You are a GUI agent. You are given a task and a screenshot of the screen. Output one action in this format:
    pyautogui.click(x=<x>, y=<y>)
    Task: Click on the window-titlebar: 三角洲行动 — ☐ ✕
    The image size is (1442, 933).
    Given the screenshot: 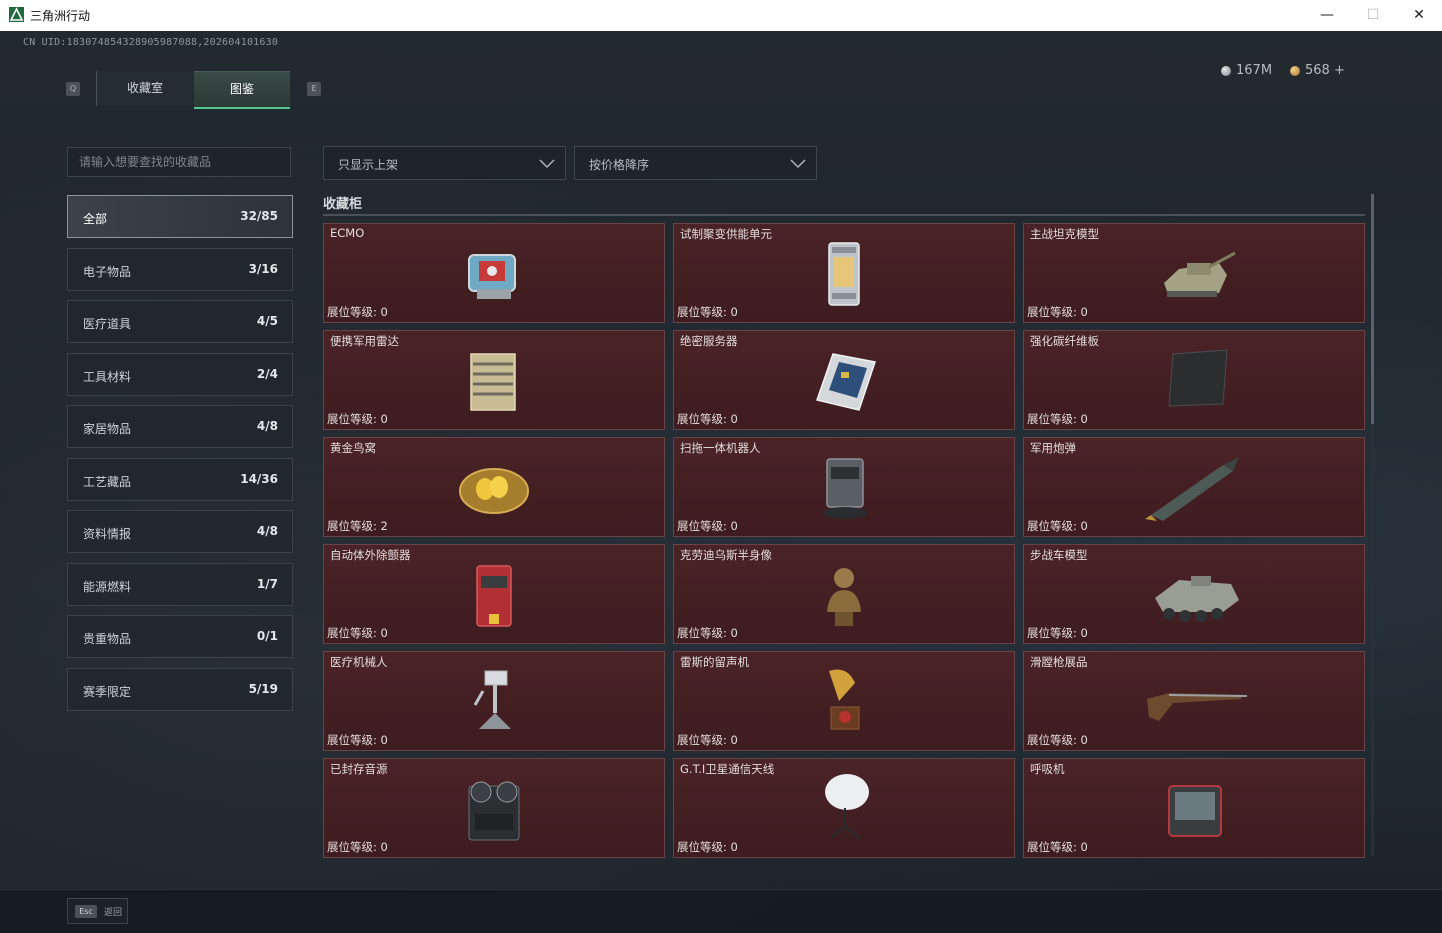 What is the action you would take?
    pyautogui.click(x=721, y=16)
    